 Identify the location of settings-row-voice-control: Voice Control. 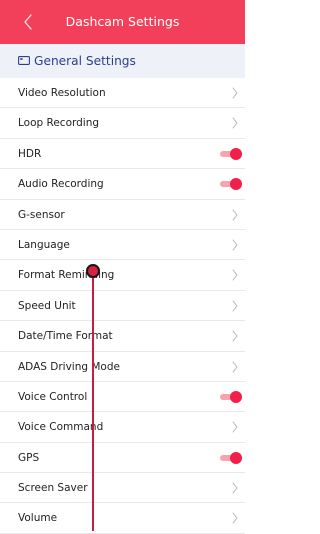
(122, 397).